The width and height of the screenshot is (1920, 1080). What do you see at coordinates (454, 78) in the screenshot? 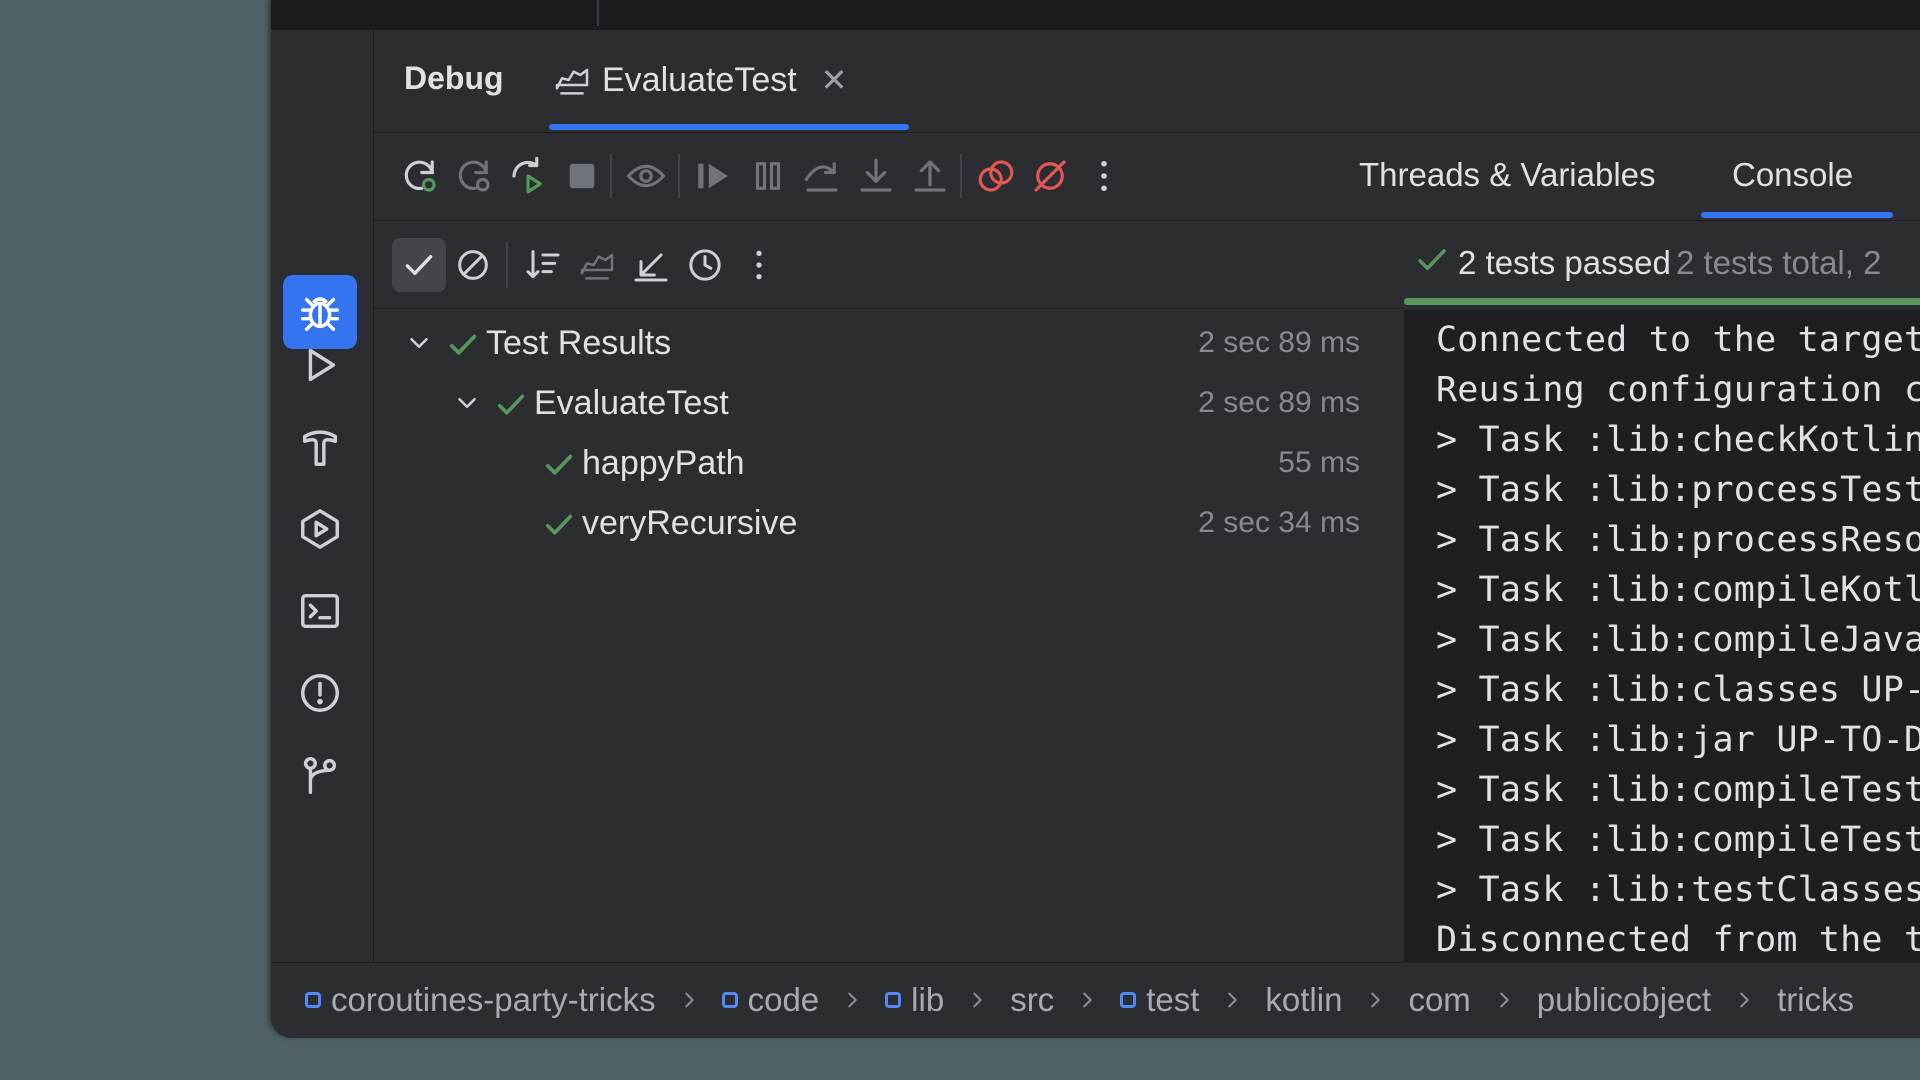
I see `debug-title: Debug` at bounding box center [454, 78].